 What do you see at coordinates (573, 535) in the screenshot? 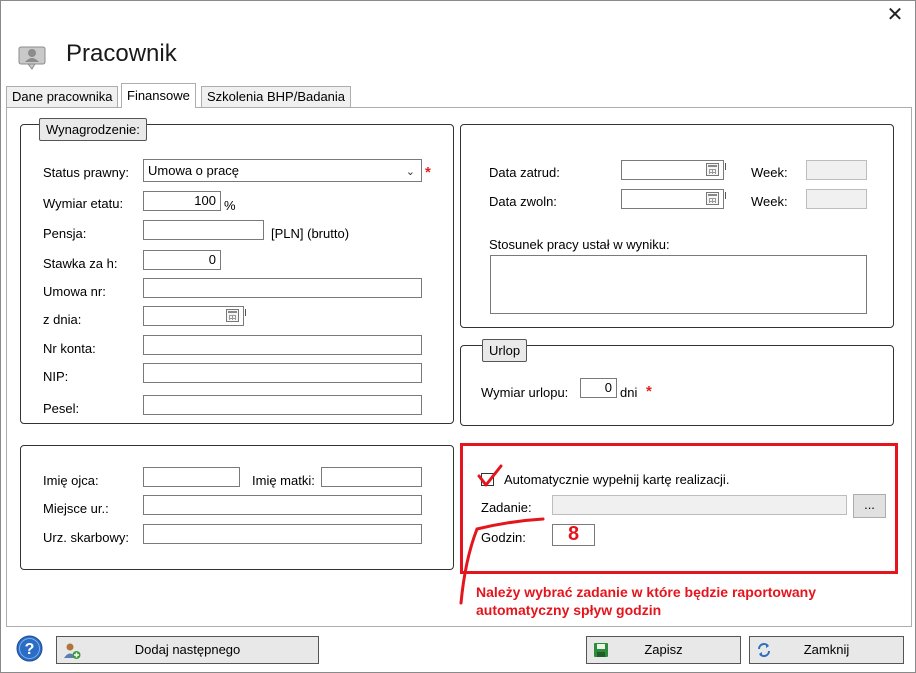
I see `godzin-input: 8` at bounding box center [573, 535].